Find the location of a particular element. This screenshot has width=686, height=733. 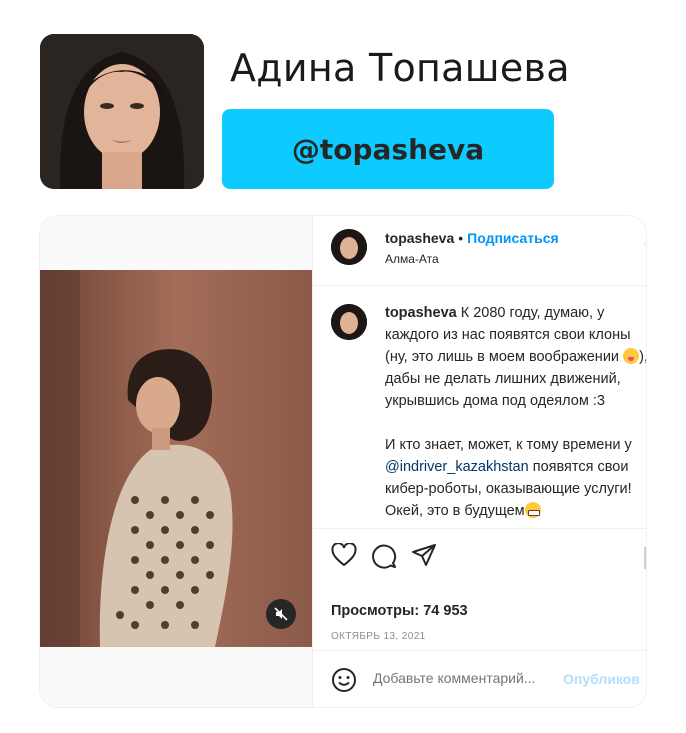

mute-button is located at coordinates (281, 614).